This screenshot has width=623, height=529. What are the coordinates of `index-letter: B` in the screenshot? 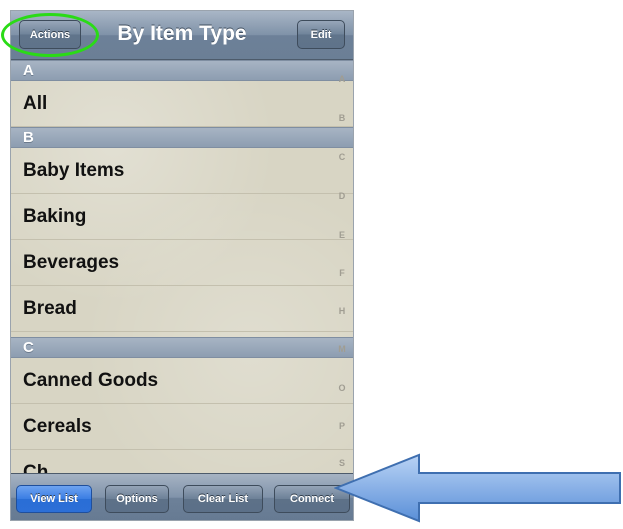 It's located at (342, 118).